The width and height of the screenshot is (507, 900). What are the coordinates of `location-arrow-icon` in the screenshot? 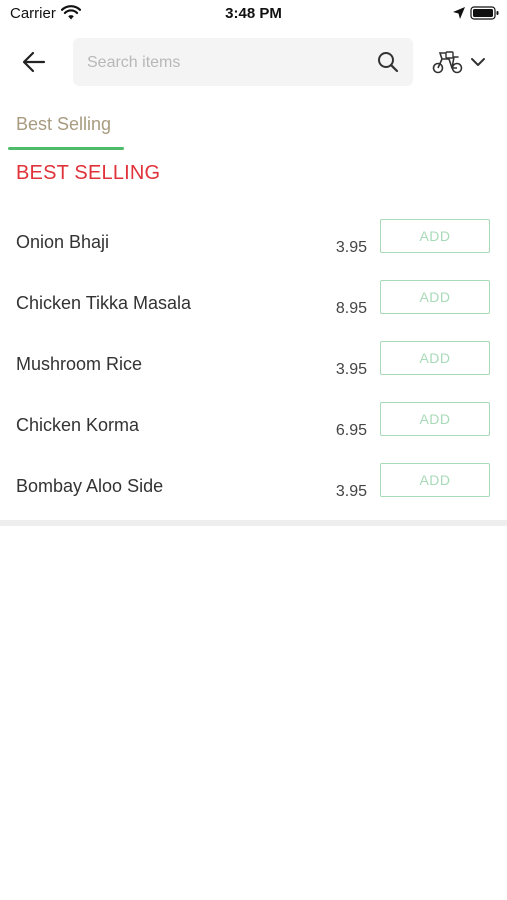 It's located at (459, 13).